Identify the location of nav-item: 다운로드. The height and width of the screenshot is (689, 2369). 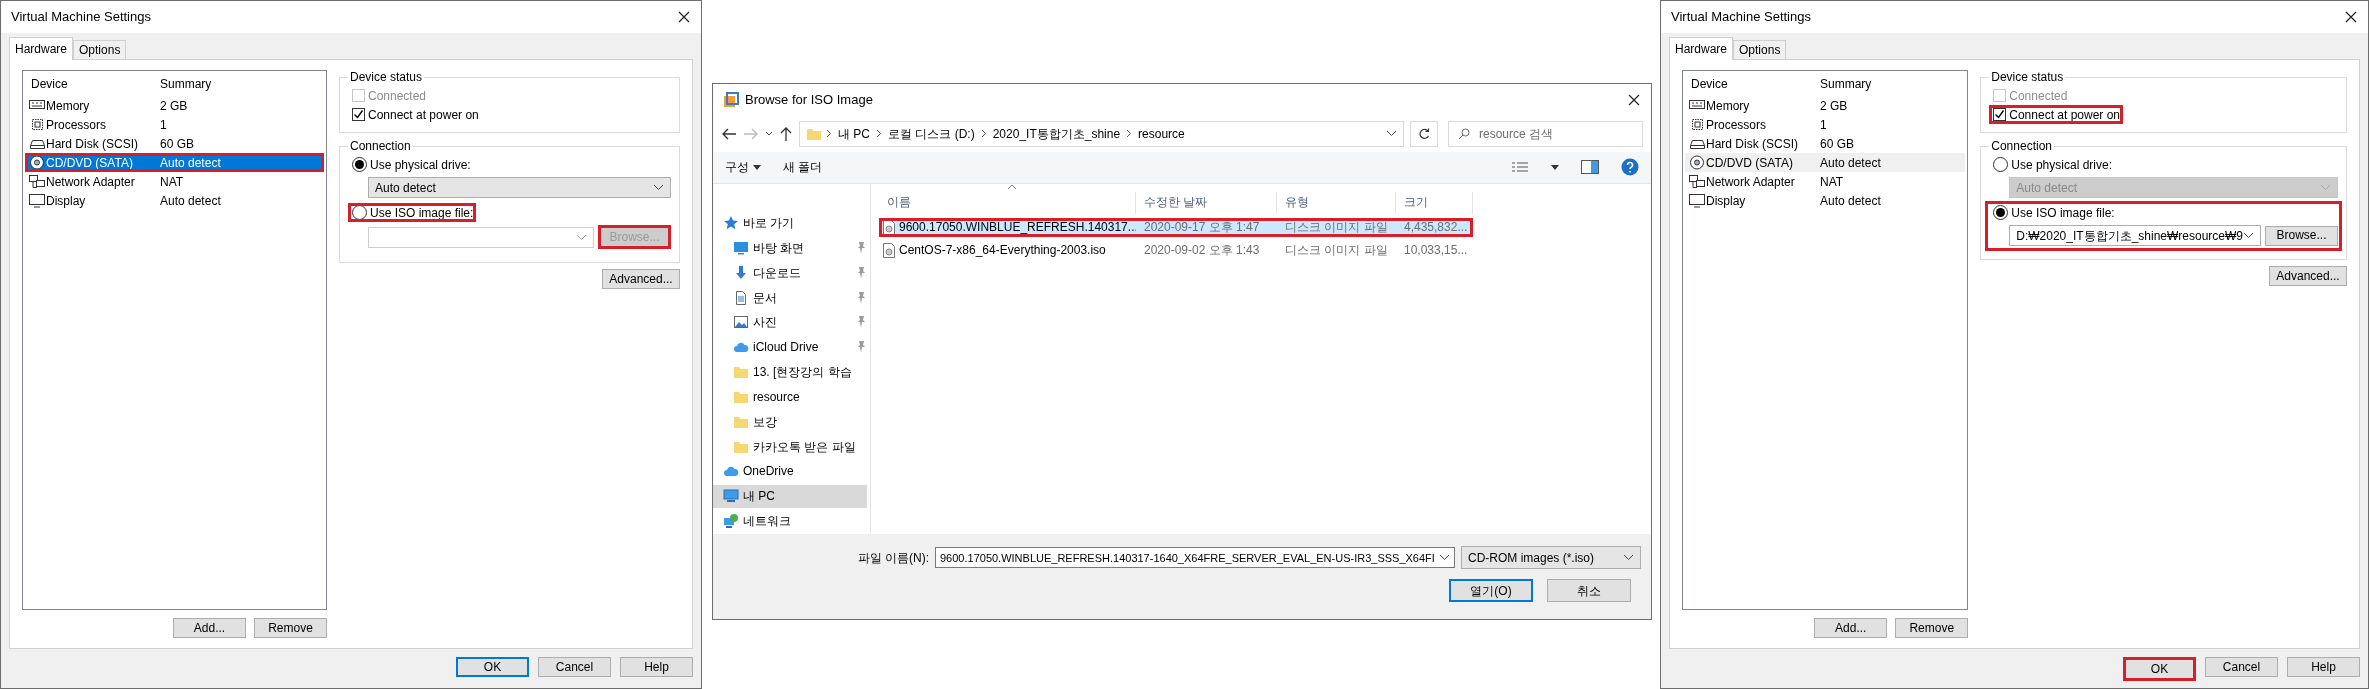
(790, 273).